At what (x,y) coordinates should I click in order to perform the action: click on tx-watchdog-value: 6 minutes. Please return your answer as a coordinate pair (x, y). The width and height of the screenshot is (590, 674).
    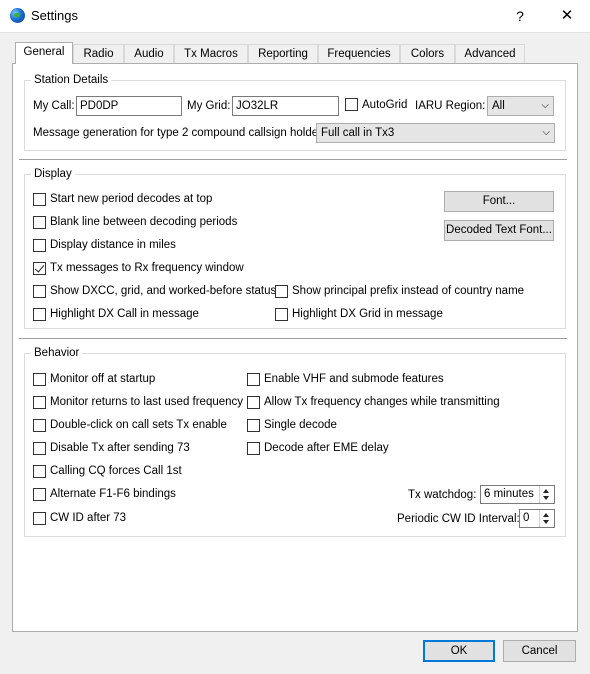
    Looking at the image, I should click on (509, 494).